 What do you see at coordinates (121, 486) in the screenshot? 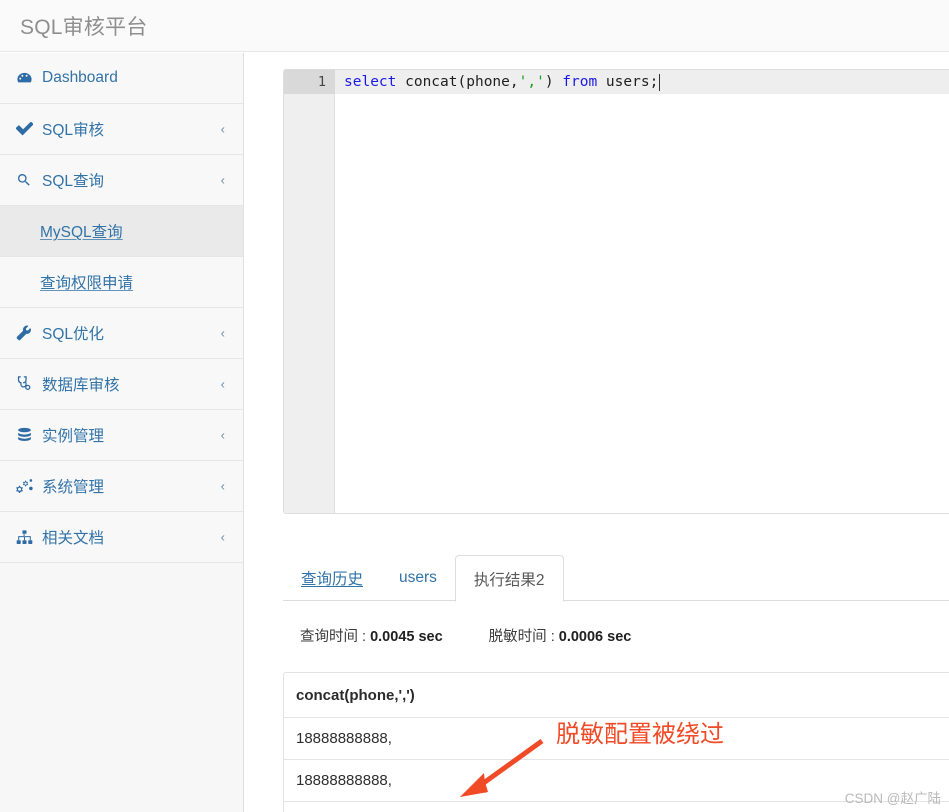
I see `sidebar-item-system-manage: 系统管理 ‹` at bounding box center [121, 486].